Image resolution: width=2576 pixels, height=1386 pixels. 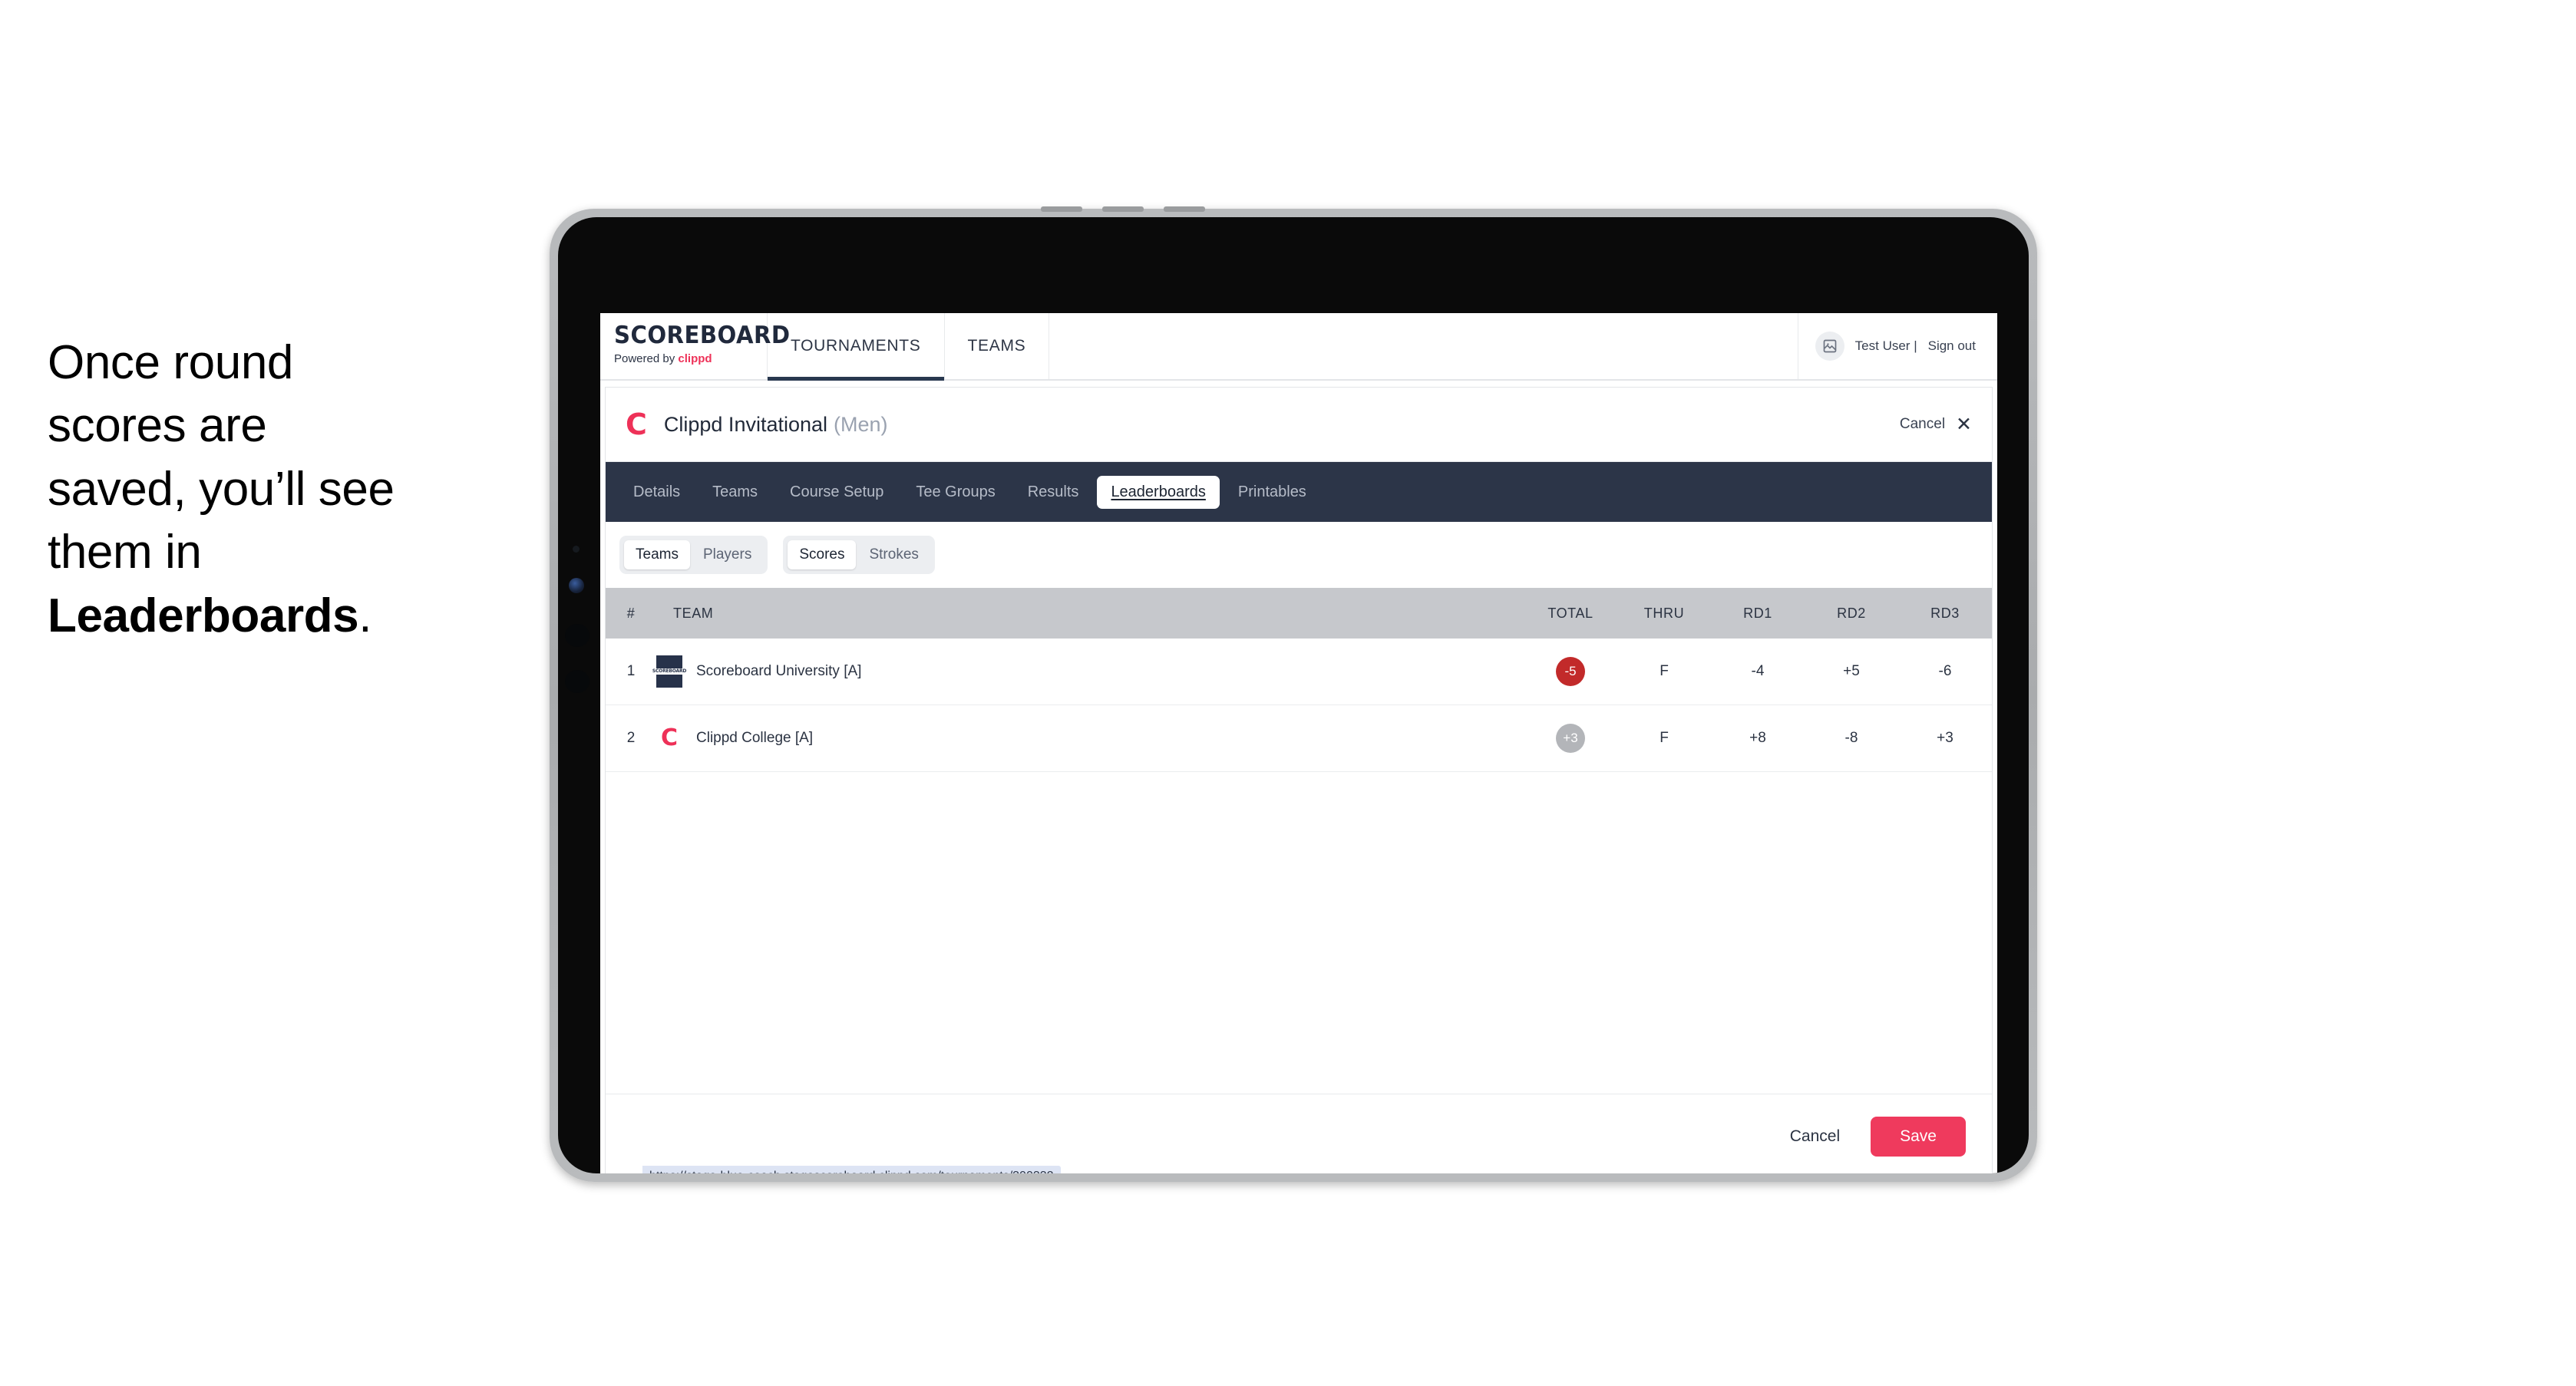 What do you see at coordinates (1570, 613) in the screenshot?
I see `column-header-total: TOTAL` at bounding box center [1570, 613].